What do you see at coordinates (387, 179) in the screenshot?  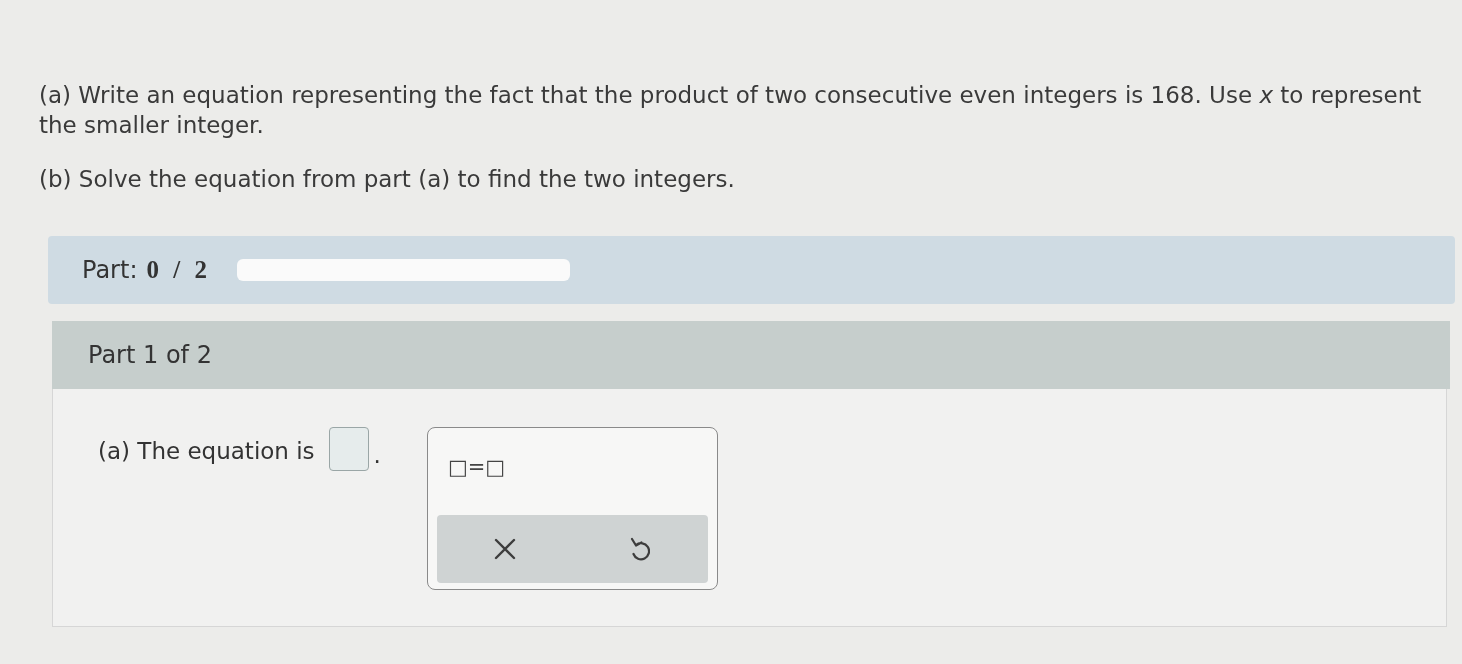 I see `question-text: (b) Solve the equation from part (a) to find the two integers.` at bounding box center [387, 179].